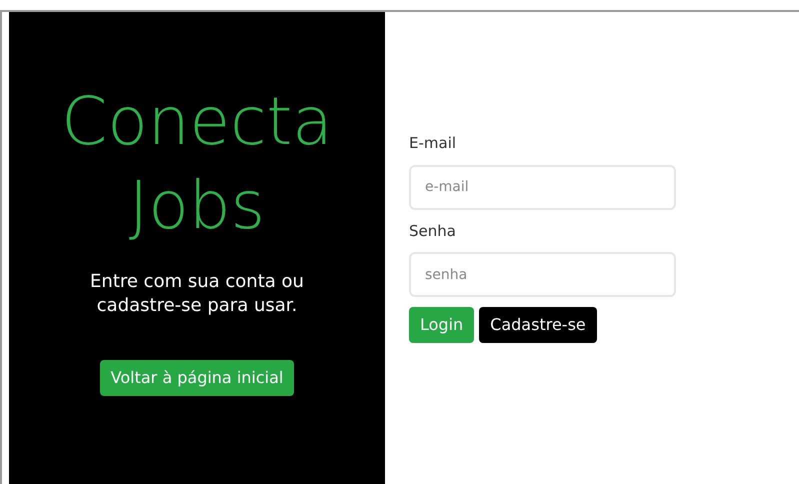 The height and width of the screenshot is (484, 799). What do you see at coordinates (542, 274) in the screenshot?
I see `input-field: senha` at bounding box center [542, 274].